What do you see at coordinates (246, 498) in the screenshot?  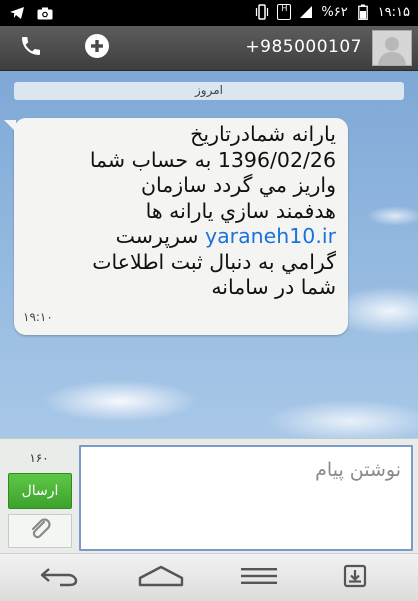 I see `message-input: نوشتن پیام` at bounding box center [246, 498].